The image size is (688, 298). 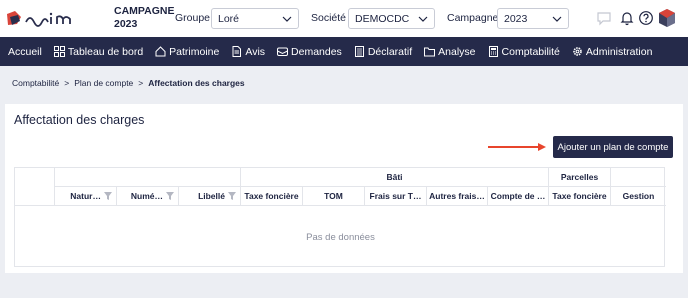 What do you see at coordinates (105, 51) in the screenshot?
I see `nav-item-label: Tableau de bord` at bounding box center [105, 51].